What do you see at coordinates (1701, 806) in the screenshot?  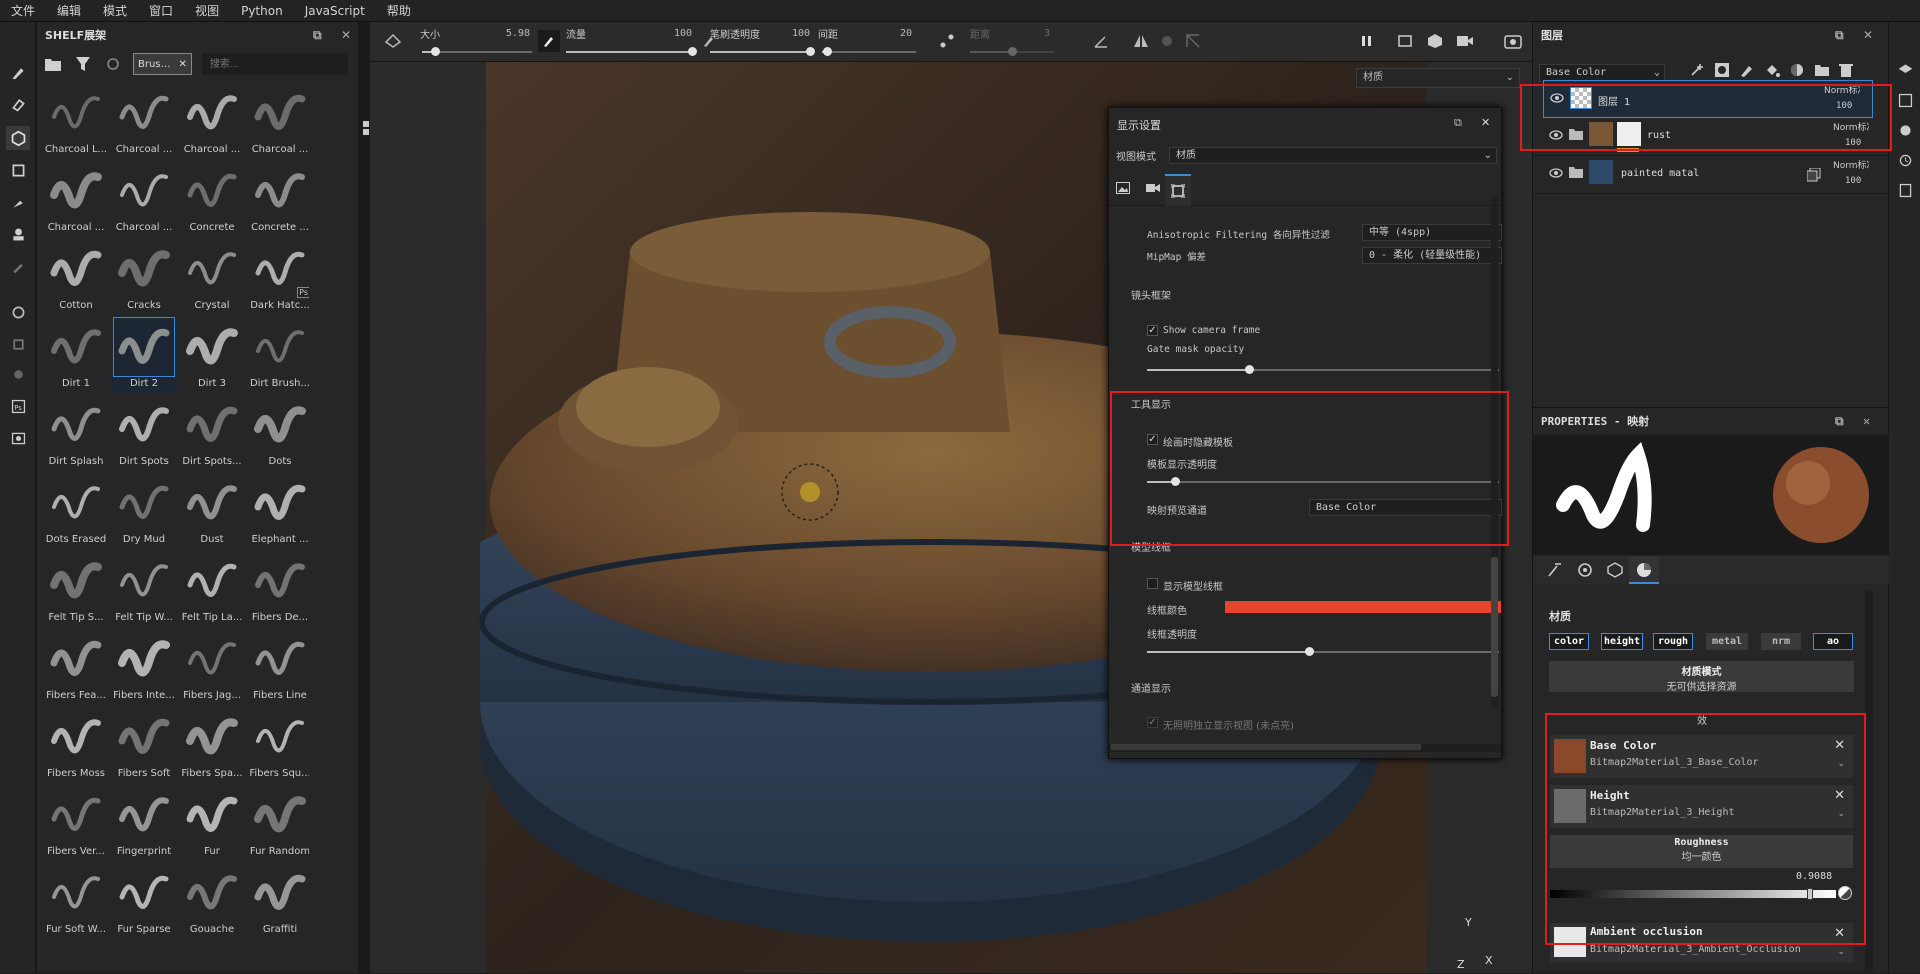 I see `height-slot: Height Bitmap2Material_3_Height ✕ ⌄` at bounding box center [1701, 806].